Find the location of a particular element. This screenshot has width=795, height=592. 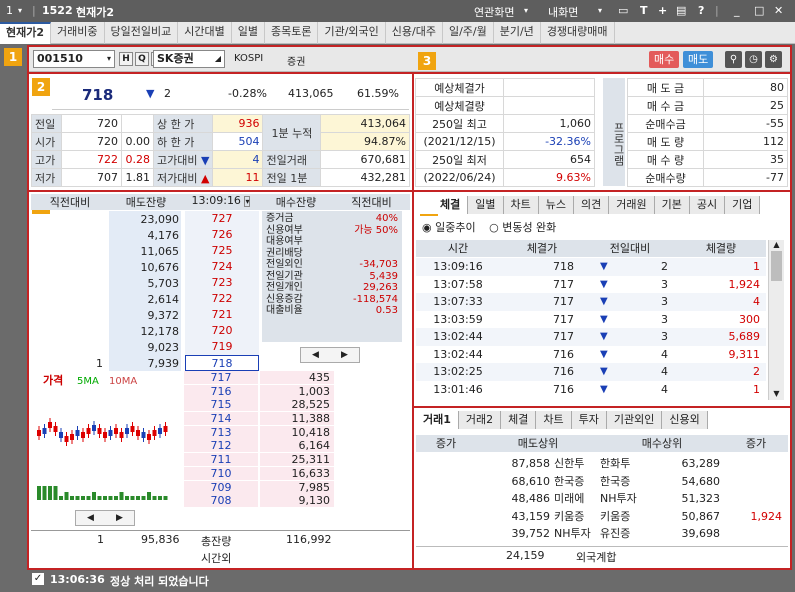

check-icon: ✓ is located at coordinates (38, 579).